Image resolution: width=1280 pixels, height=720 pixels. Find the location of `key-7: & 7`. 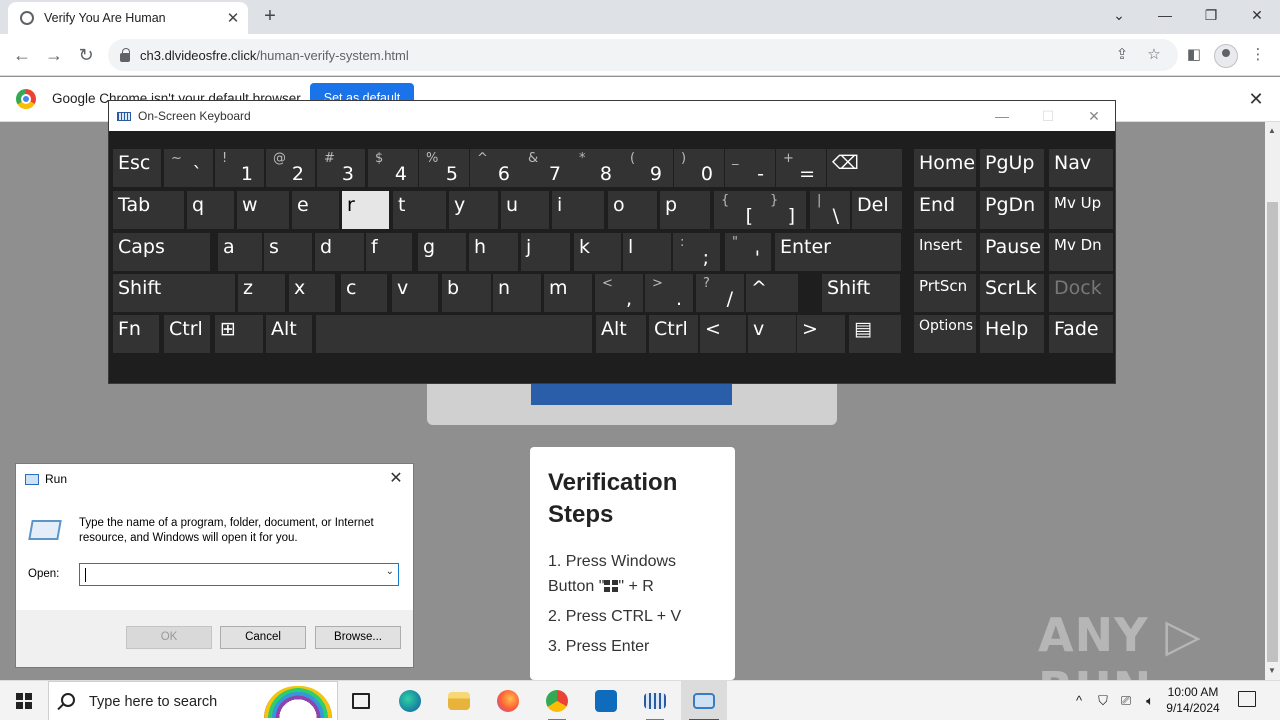

key-7: & 7 is located at coordinates (546, 168).